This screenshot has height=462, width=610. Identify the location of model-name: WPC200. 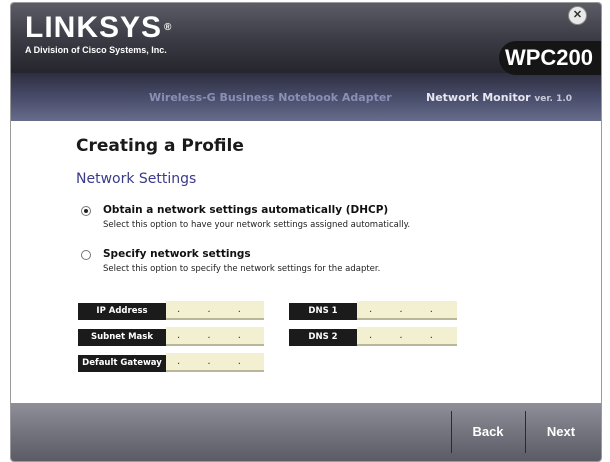
(550, 58).